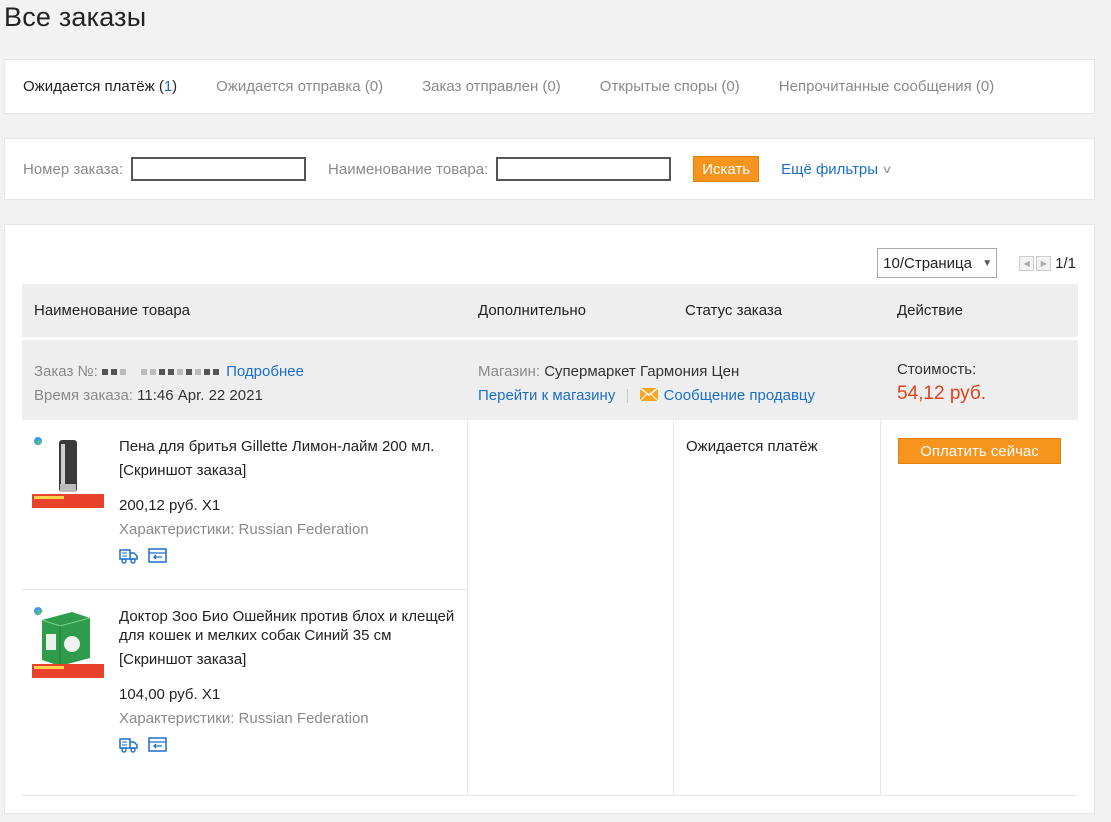 The image size is (1111, 822). I want to click on tab-count: 1, so click(168, 86).